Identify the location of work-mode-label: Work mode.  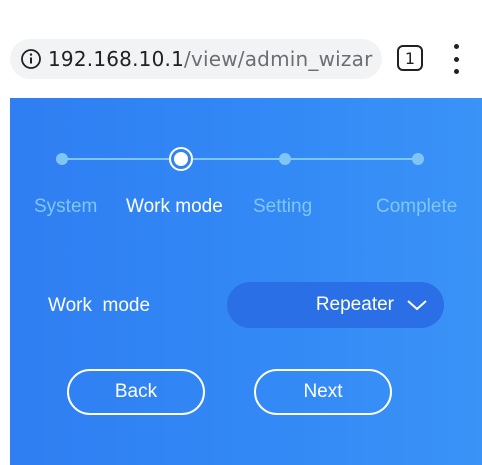
(99, 305).